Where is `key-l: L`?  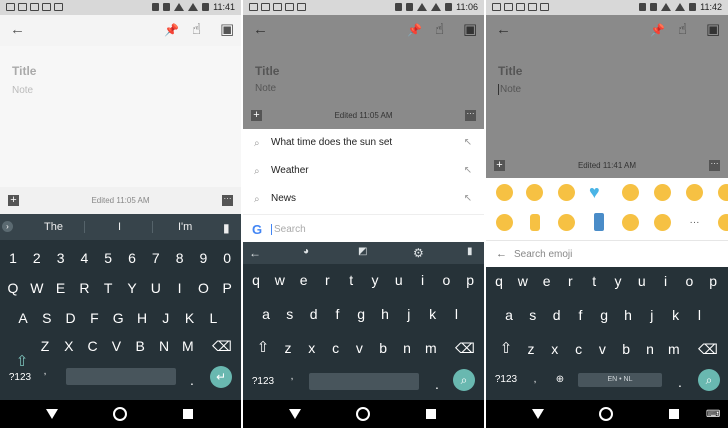 key-l: L is located at coordinates (213, 318).